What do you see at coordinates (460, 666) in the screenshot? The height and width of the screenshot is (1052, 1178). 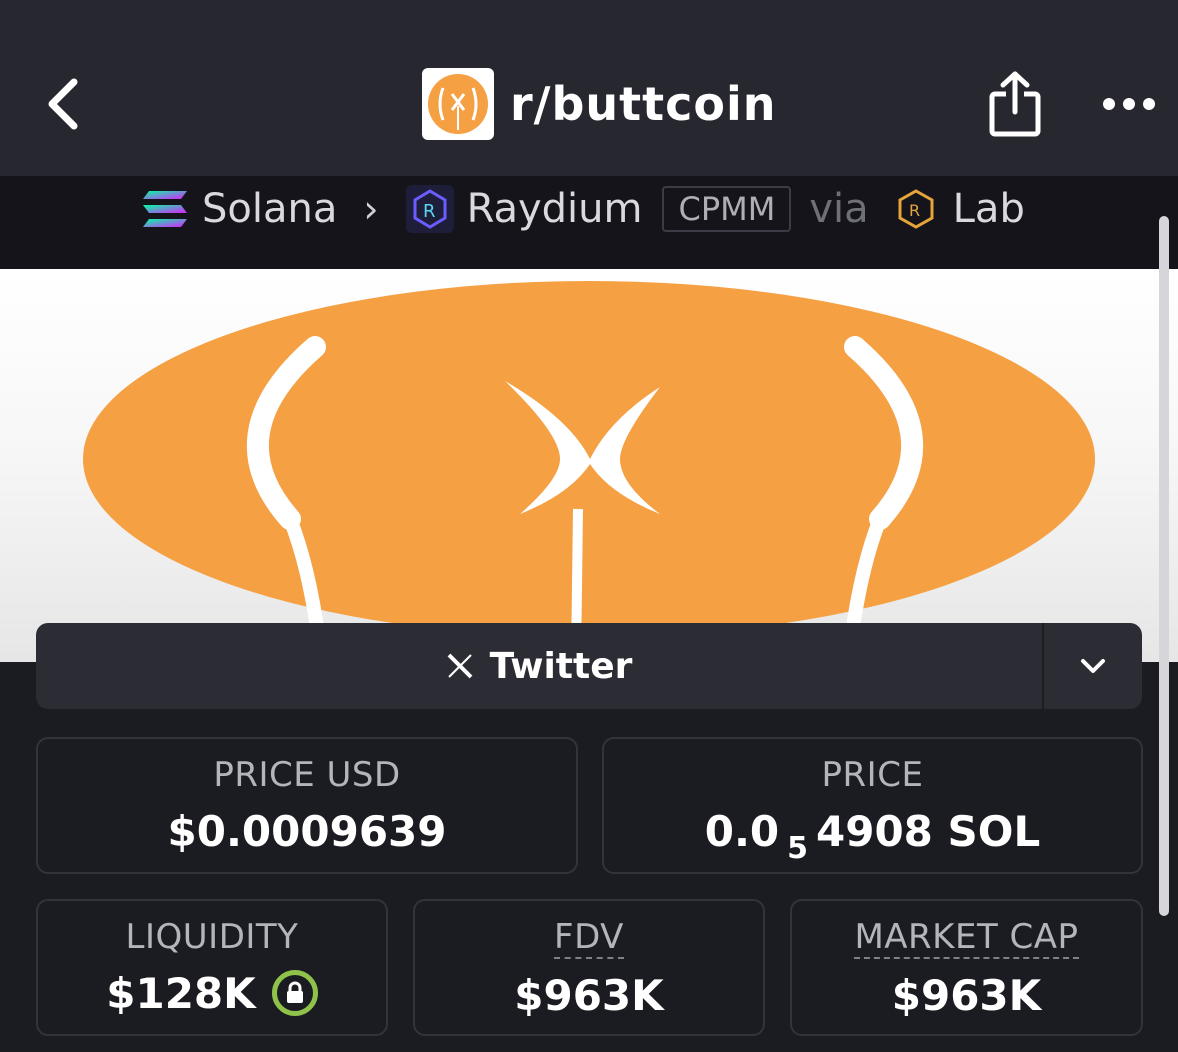 I see `x-logo-icon` at bounding box center [460, 666].